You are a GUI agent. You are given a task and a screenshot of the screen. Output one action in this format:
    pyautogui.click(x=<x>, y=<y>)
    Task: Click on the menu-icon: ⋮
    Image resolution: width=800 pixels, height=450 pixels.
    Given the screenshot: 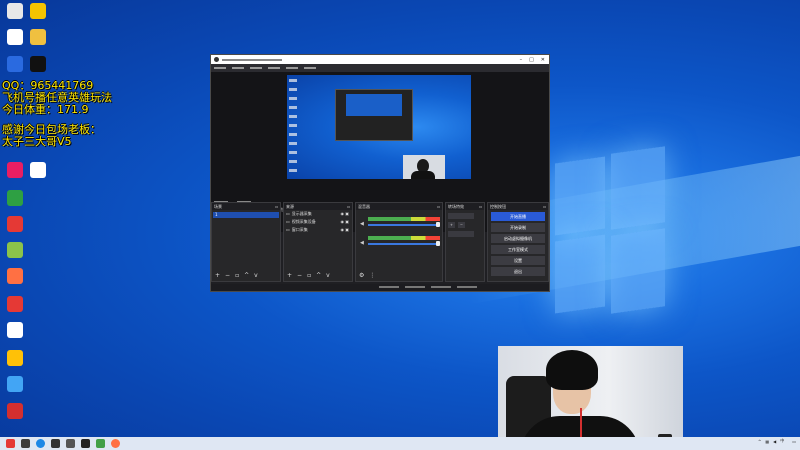 What is the action you would take?
    pyautogui.click(x=372, y=275)
    